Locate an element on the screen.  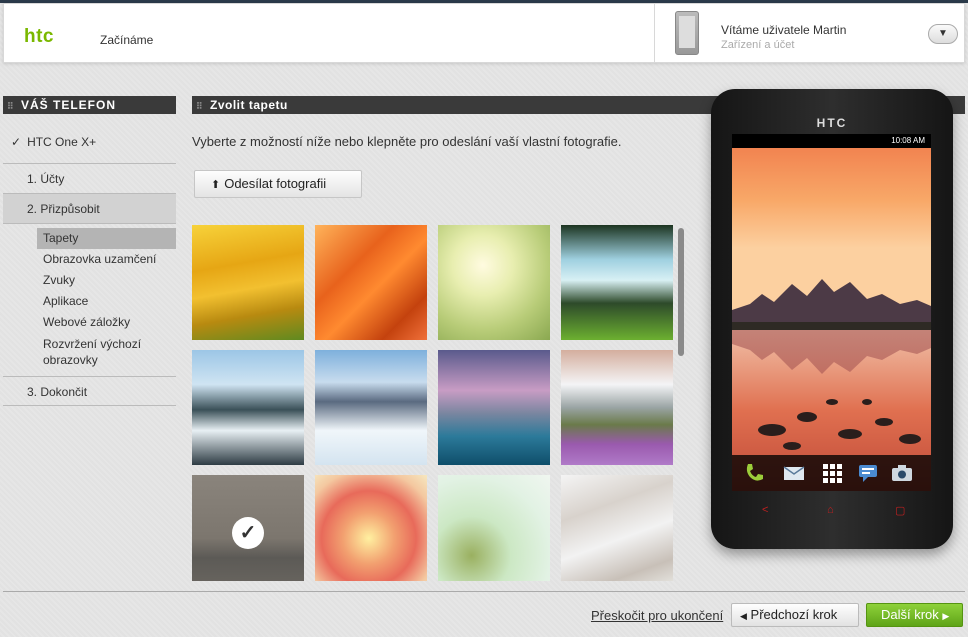
wallpaper-tile-selected: ✓ is located at coordinates (248, 528).